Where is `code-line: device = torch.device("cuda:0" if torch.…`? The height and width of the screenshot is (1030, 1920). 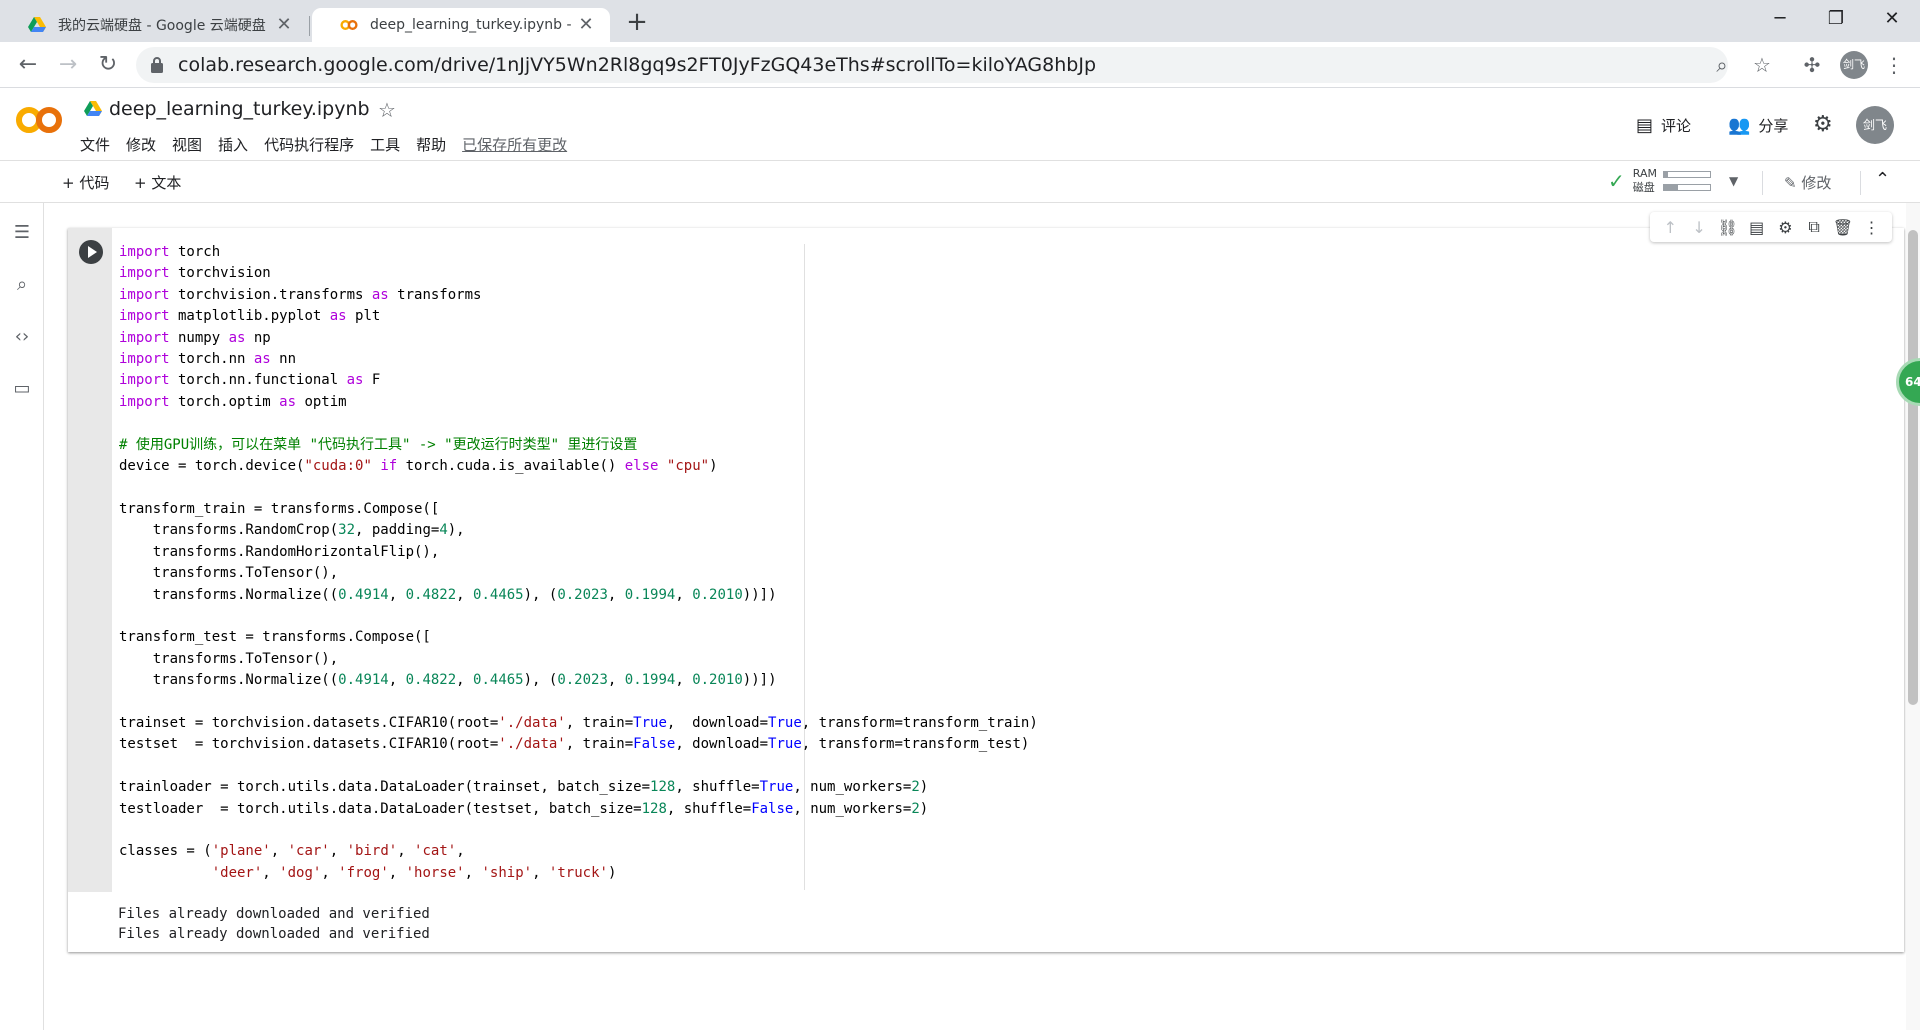 code-line: device = torch.device("cuda:0" if torch.… is located at coordinates (418, 466).